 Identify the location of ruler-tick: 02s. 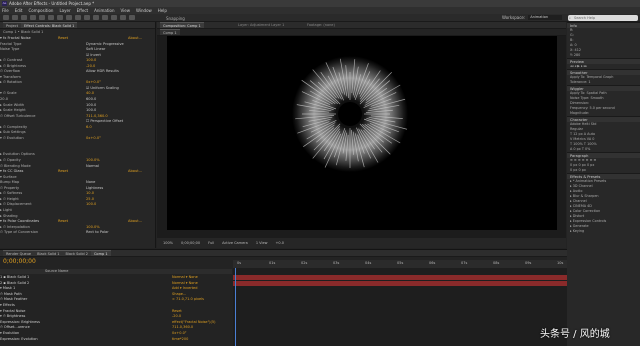
(304, 263).